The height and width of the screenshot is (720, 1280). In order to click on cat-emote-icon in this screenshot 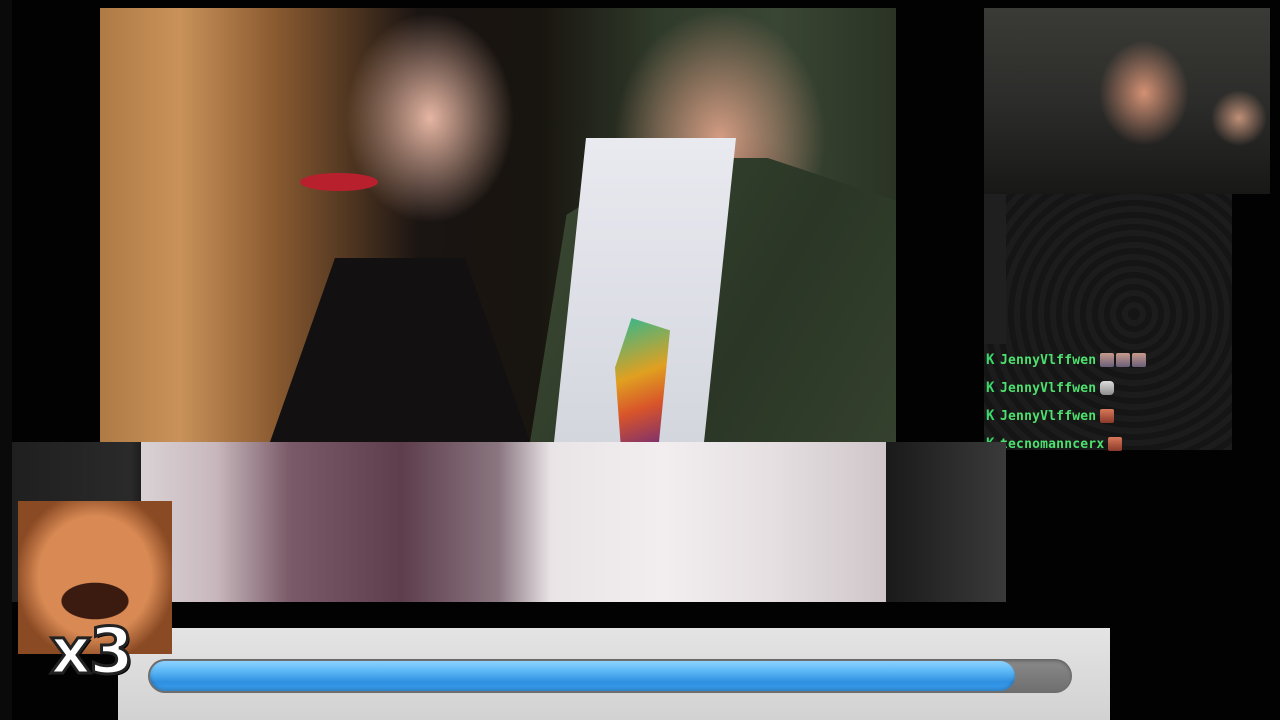, I will do `click(1107, 388)`.